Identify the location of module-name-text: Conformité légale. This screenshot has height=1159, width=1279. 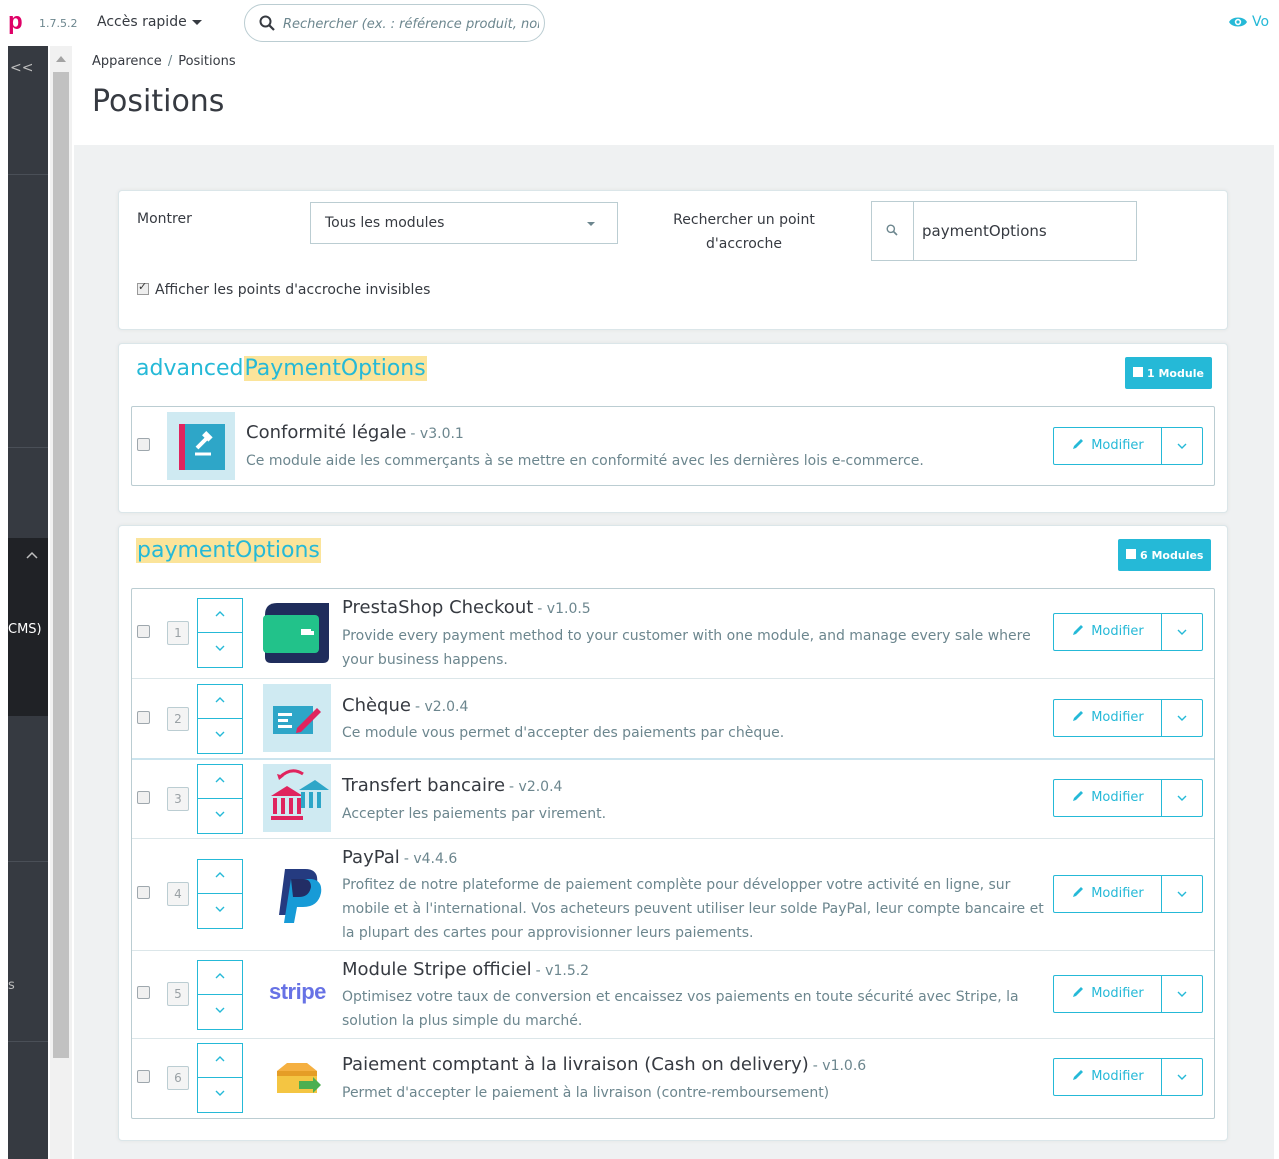
(326, 432).